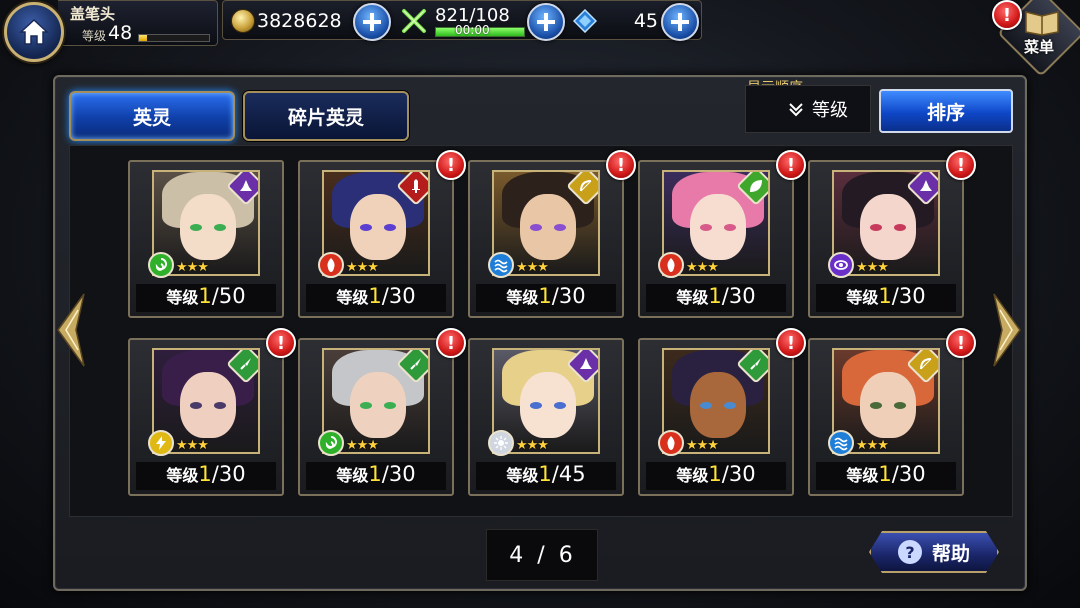  What do you see at coordinates (416, 186) in the screenshot?
I see `sword-icon` at bounding box center [416, 186].